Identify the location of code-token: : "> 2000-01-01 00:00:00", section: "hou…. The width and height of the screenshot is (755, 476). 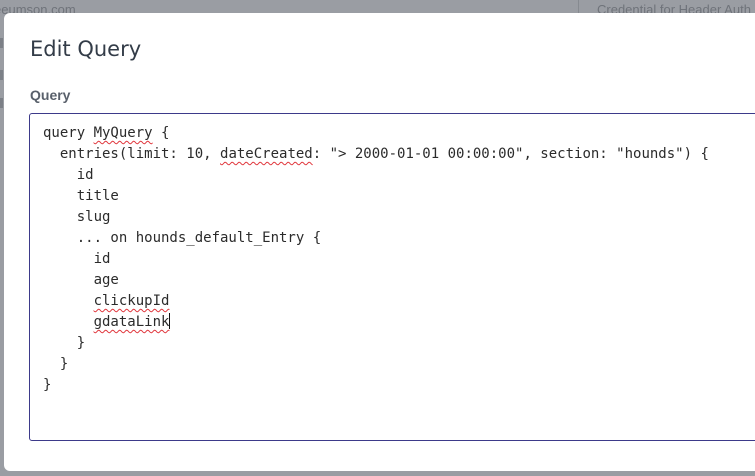
(510, 154).